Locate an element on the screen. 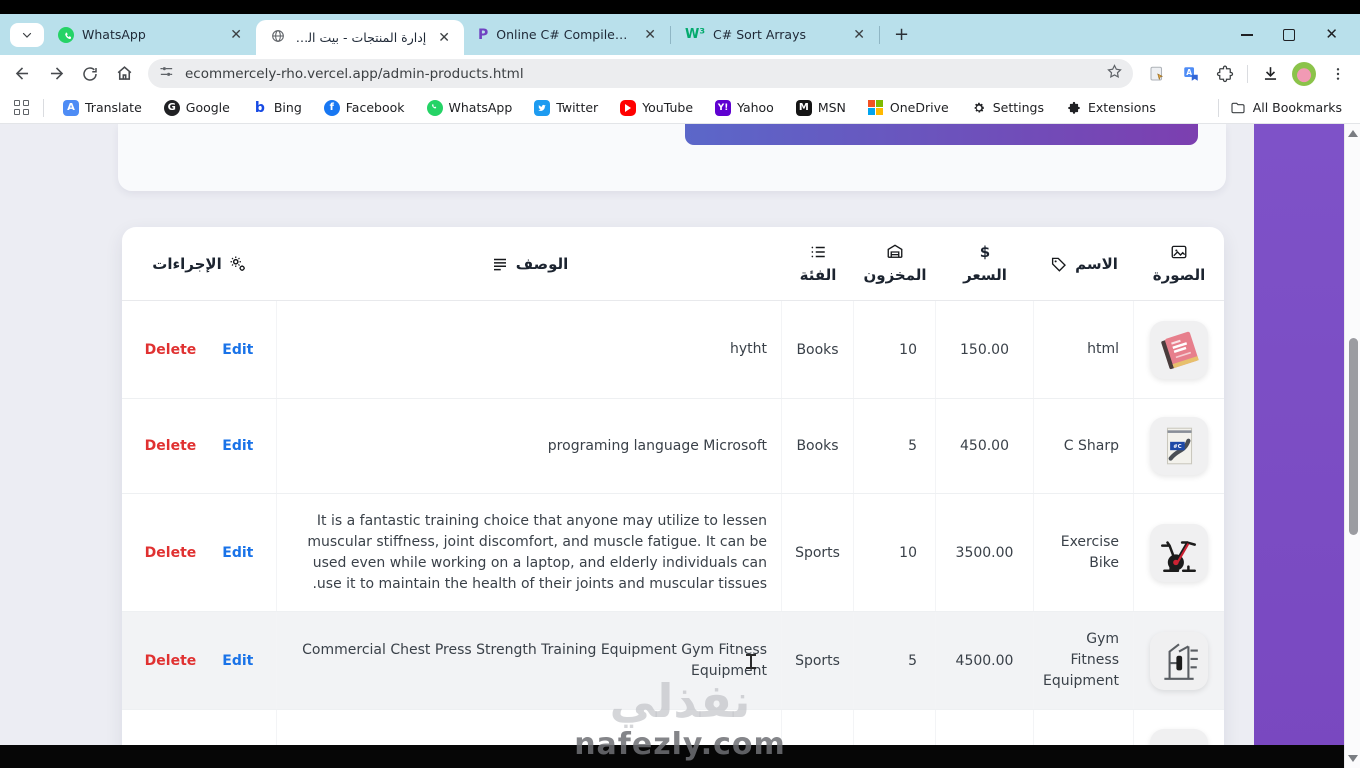 The width and height of the screenshot is (1360, 768). tab-search-button is located at coordinates (27, 34).